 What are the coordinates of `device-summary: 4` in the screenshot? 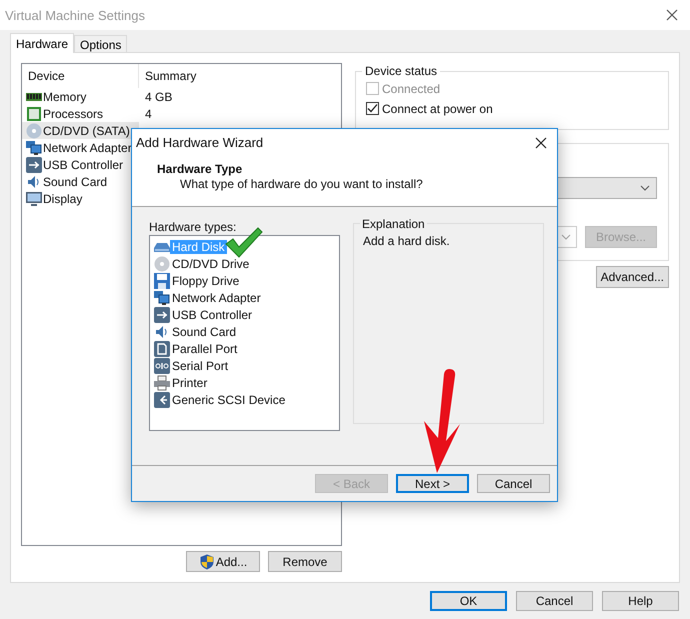 It's located at (148, 113).